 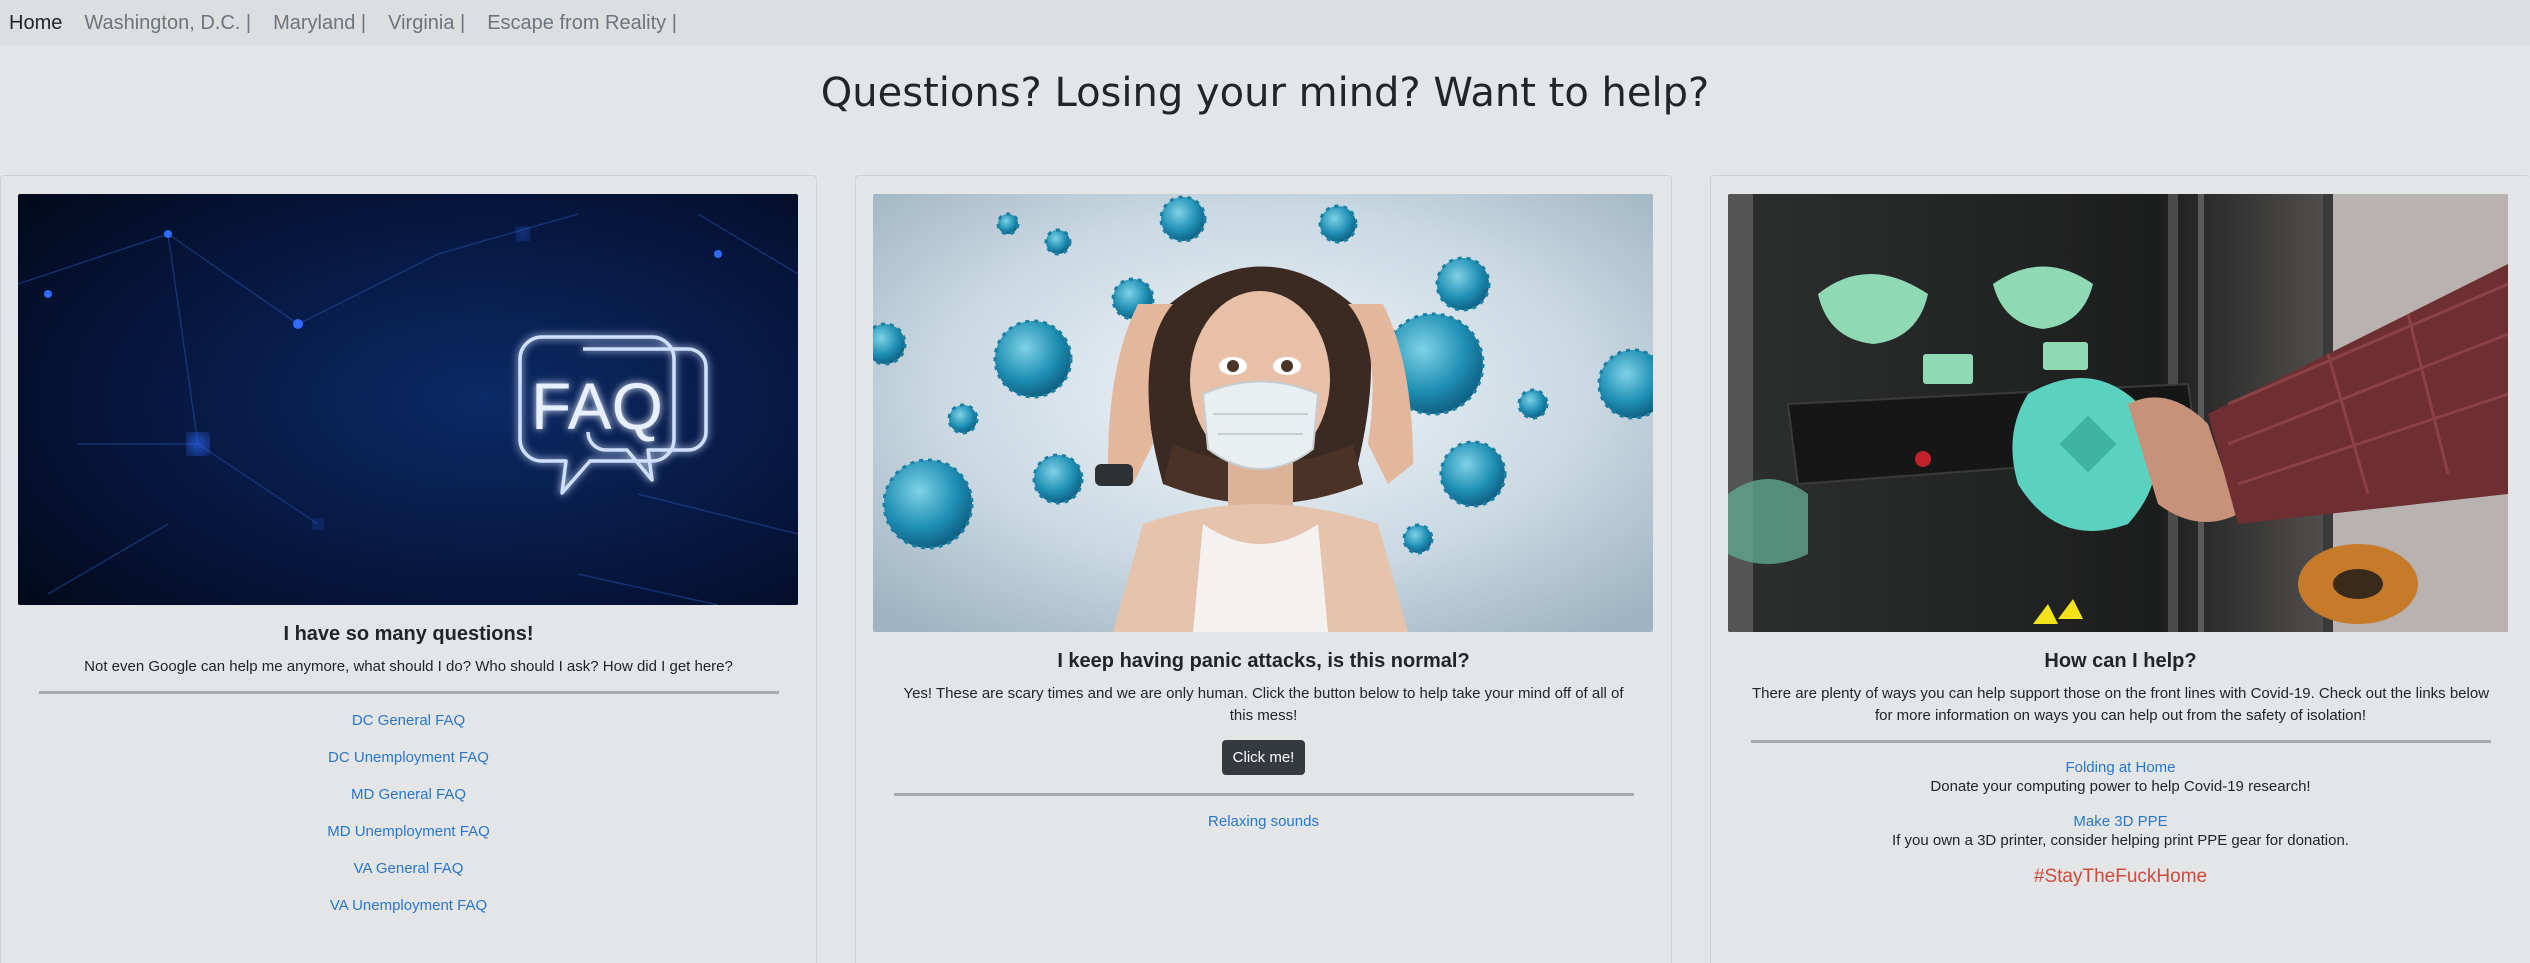 I want to click on faq-image-text: FAQ, so click(x=597, y=406).